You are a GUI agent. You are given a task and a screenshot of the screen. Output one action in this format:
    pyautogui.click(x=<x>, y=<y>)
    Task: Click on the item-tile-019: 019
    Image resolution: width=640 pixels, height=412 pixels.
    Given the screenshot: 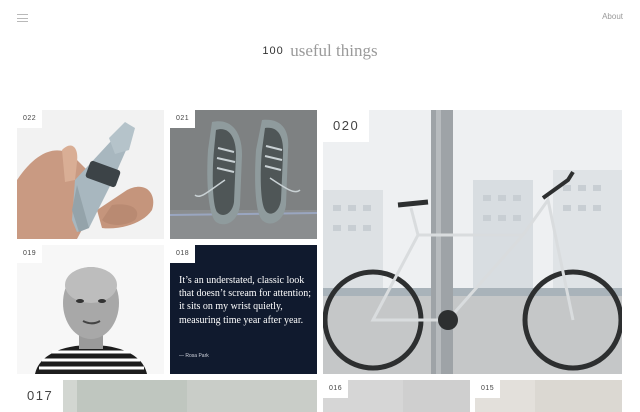 What is the action you would take?
    pyautogui.click(x=90, y=309)
    